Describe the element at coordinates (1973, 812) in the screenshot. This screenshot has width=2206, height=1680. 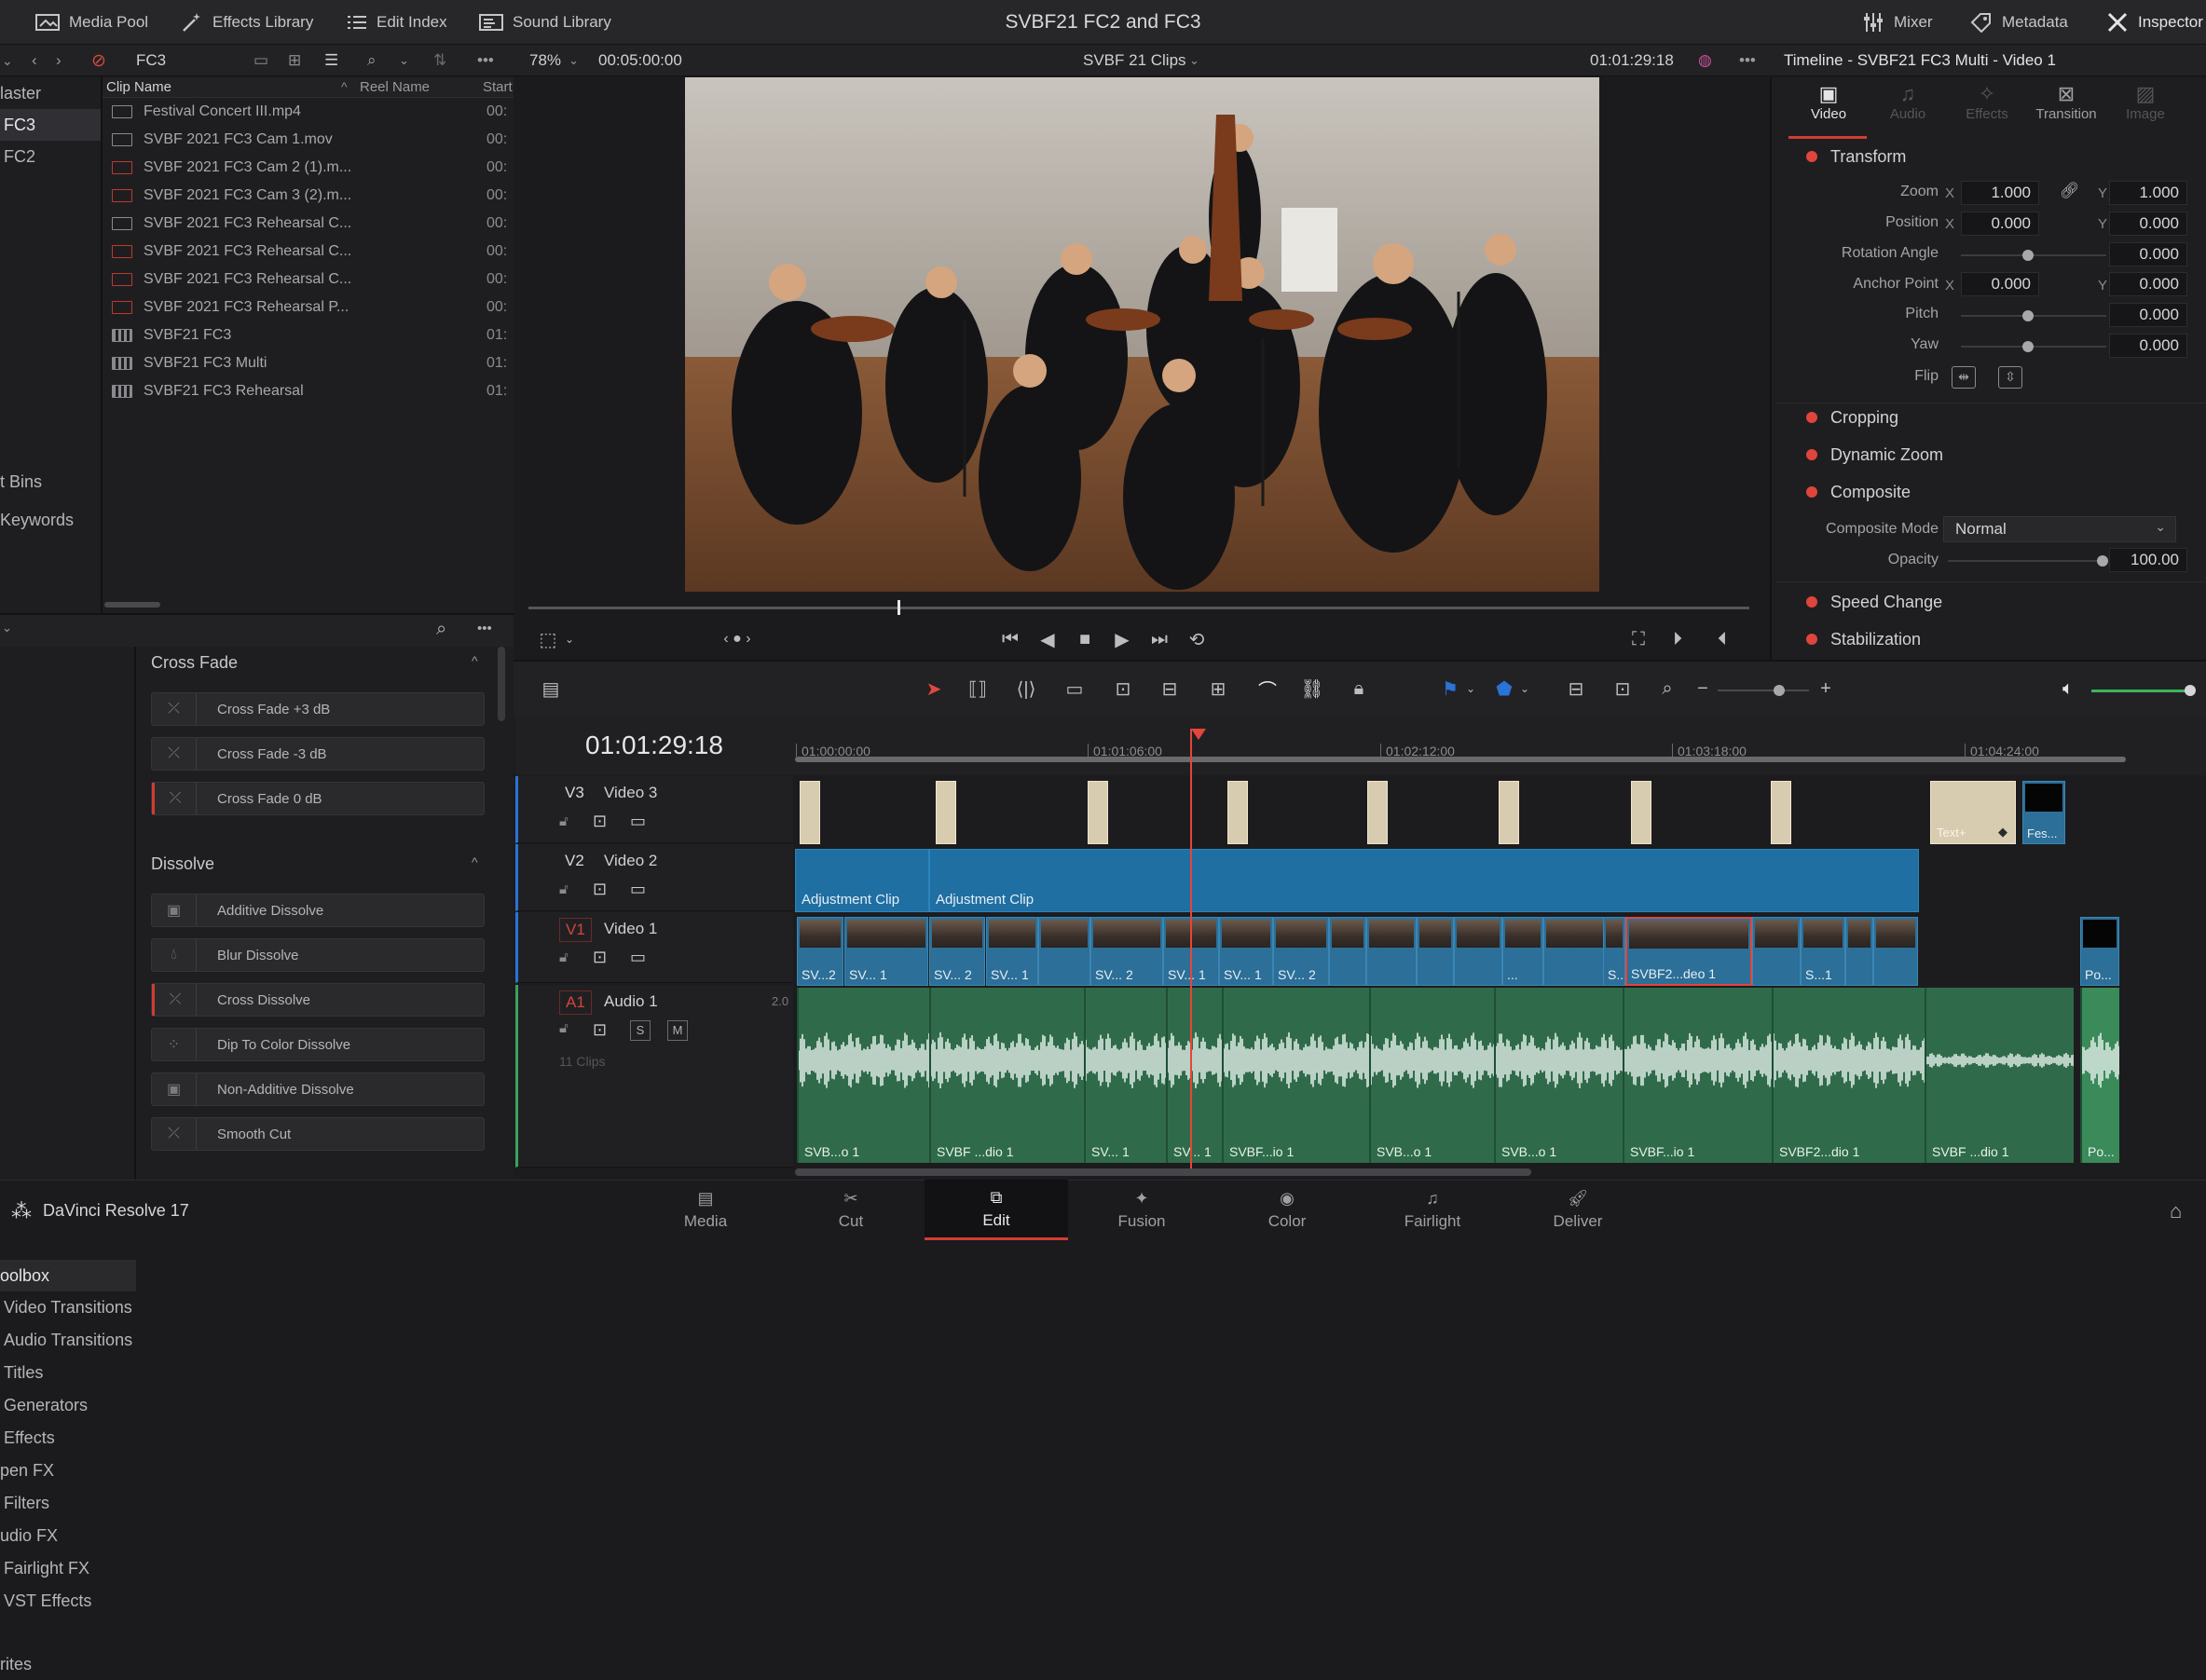
I see `text-plus-clip: Text+ ◆` at that location.